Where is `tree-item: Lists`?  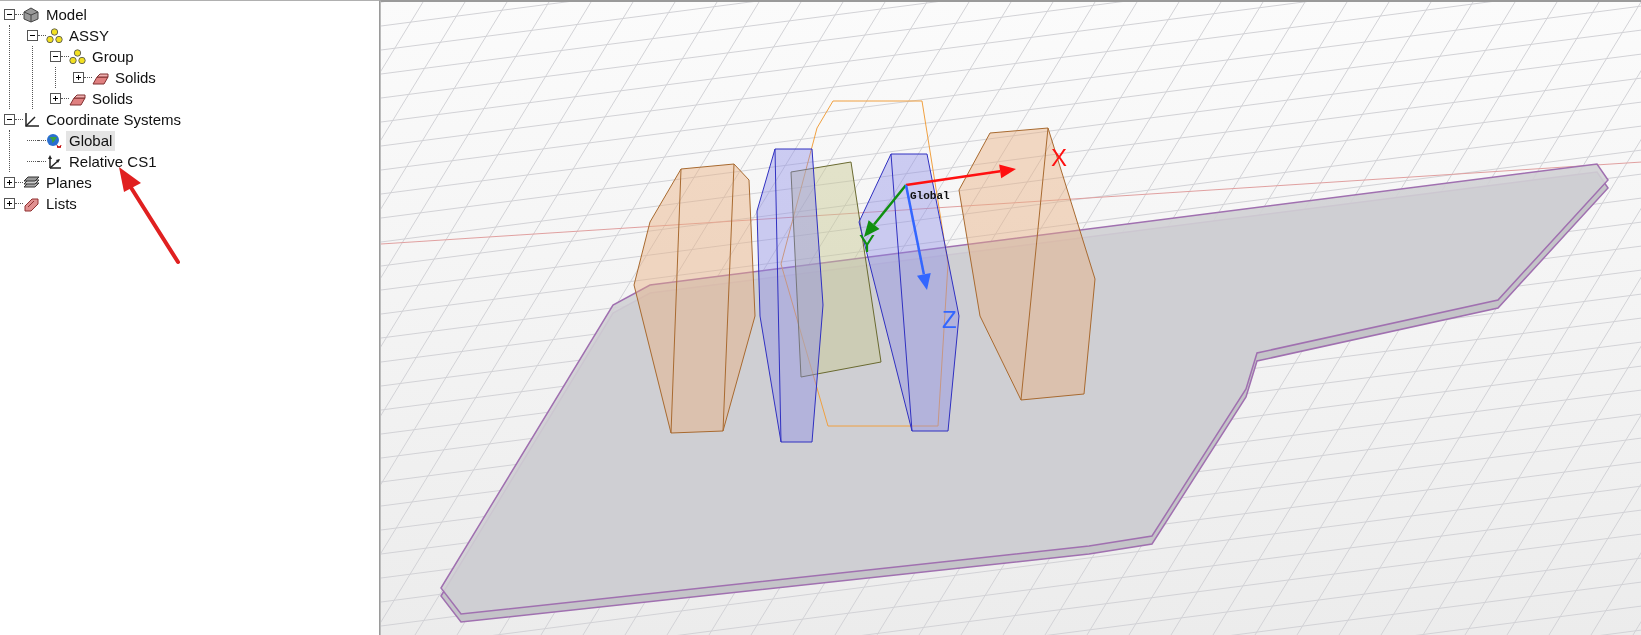
tree-item: Lists is located at coordinates (61, 203).